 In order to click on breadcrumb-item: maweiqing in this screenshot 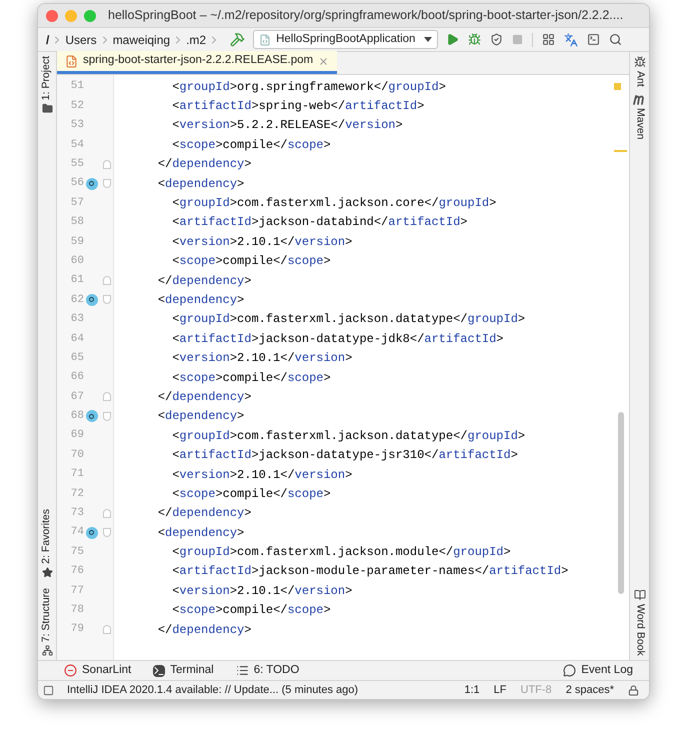, I will do `click(141, 39)`.